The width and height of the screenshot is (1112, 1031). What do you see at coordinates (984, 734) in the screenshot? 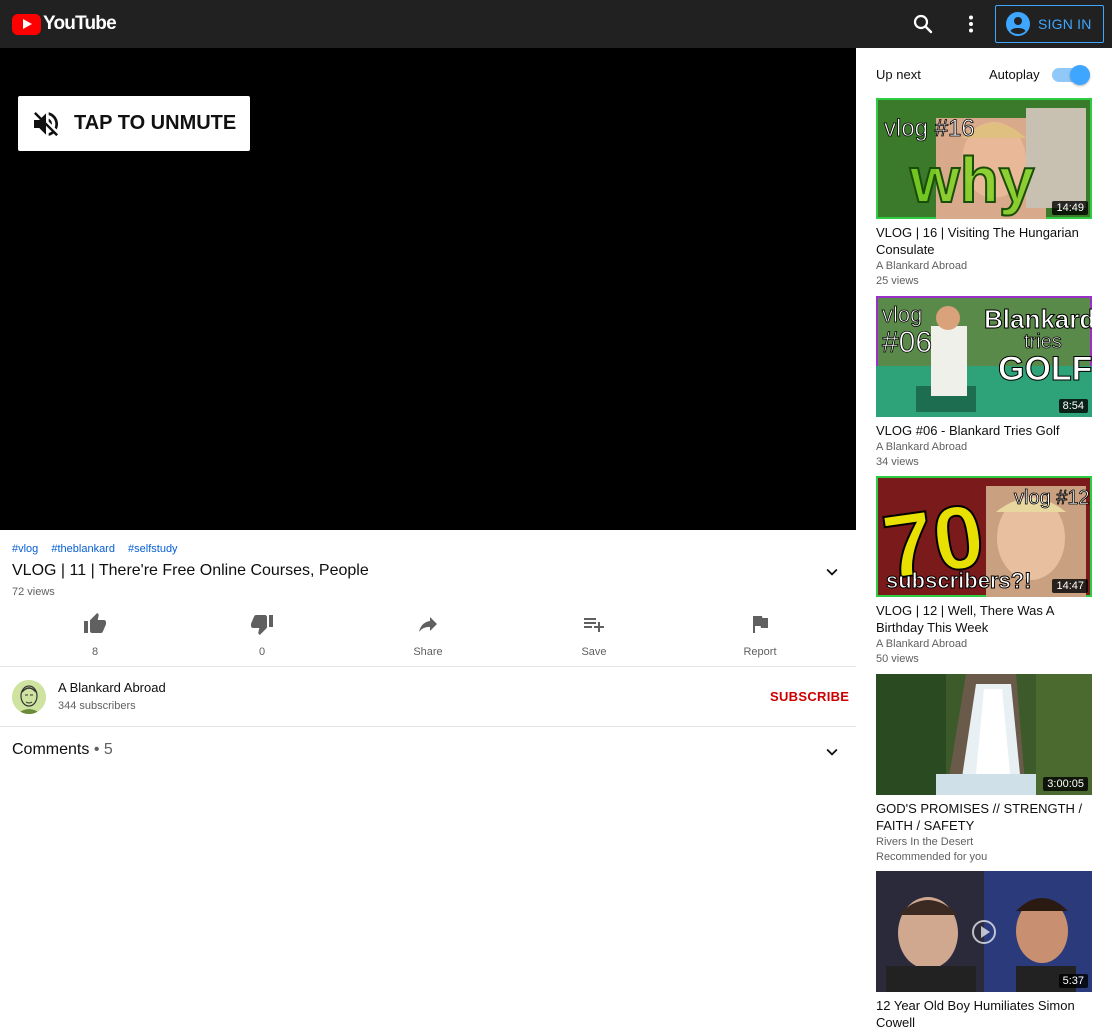
I see `video-thumbnail: 3:00:05` at bounding box center [984, 734].